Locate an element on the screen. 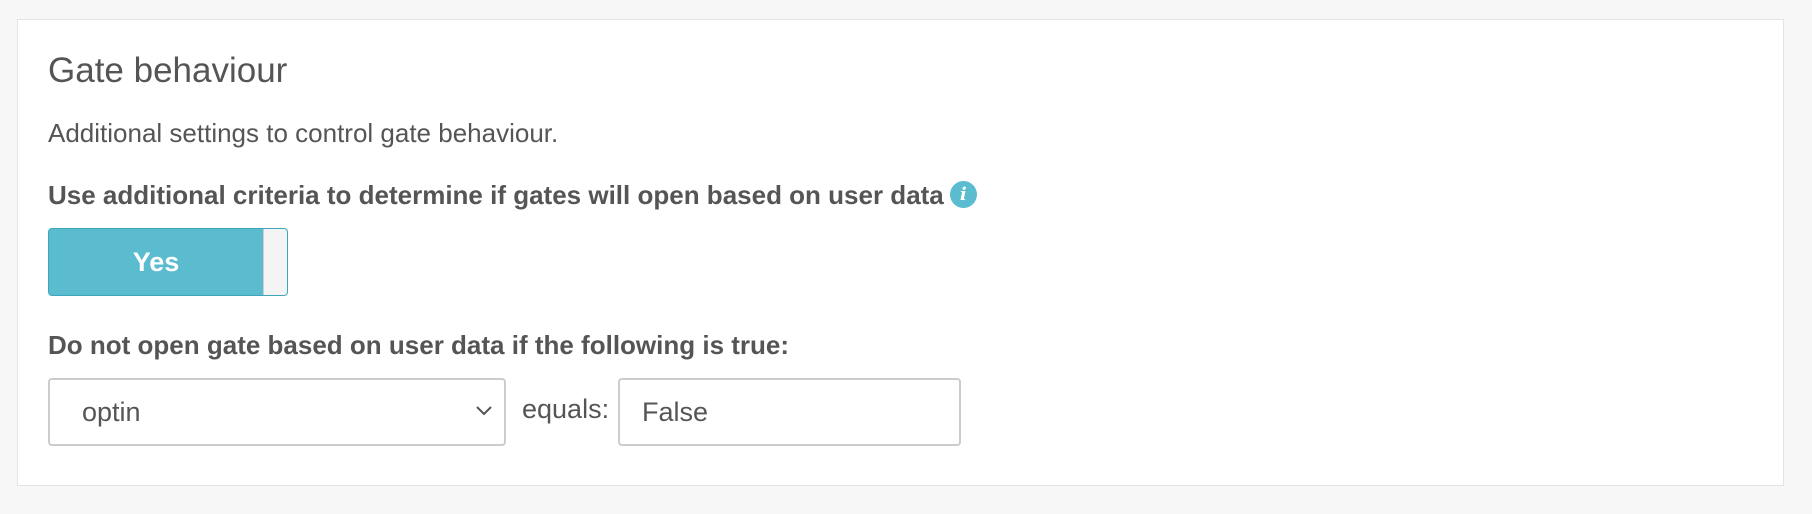 This screenshot has height=514, width=1812. equals-label: equals: is located at coordinates (566, 409).